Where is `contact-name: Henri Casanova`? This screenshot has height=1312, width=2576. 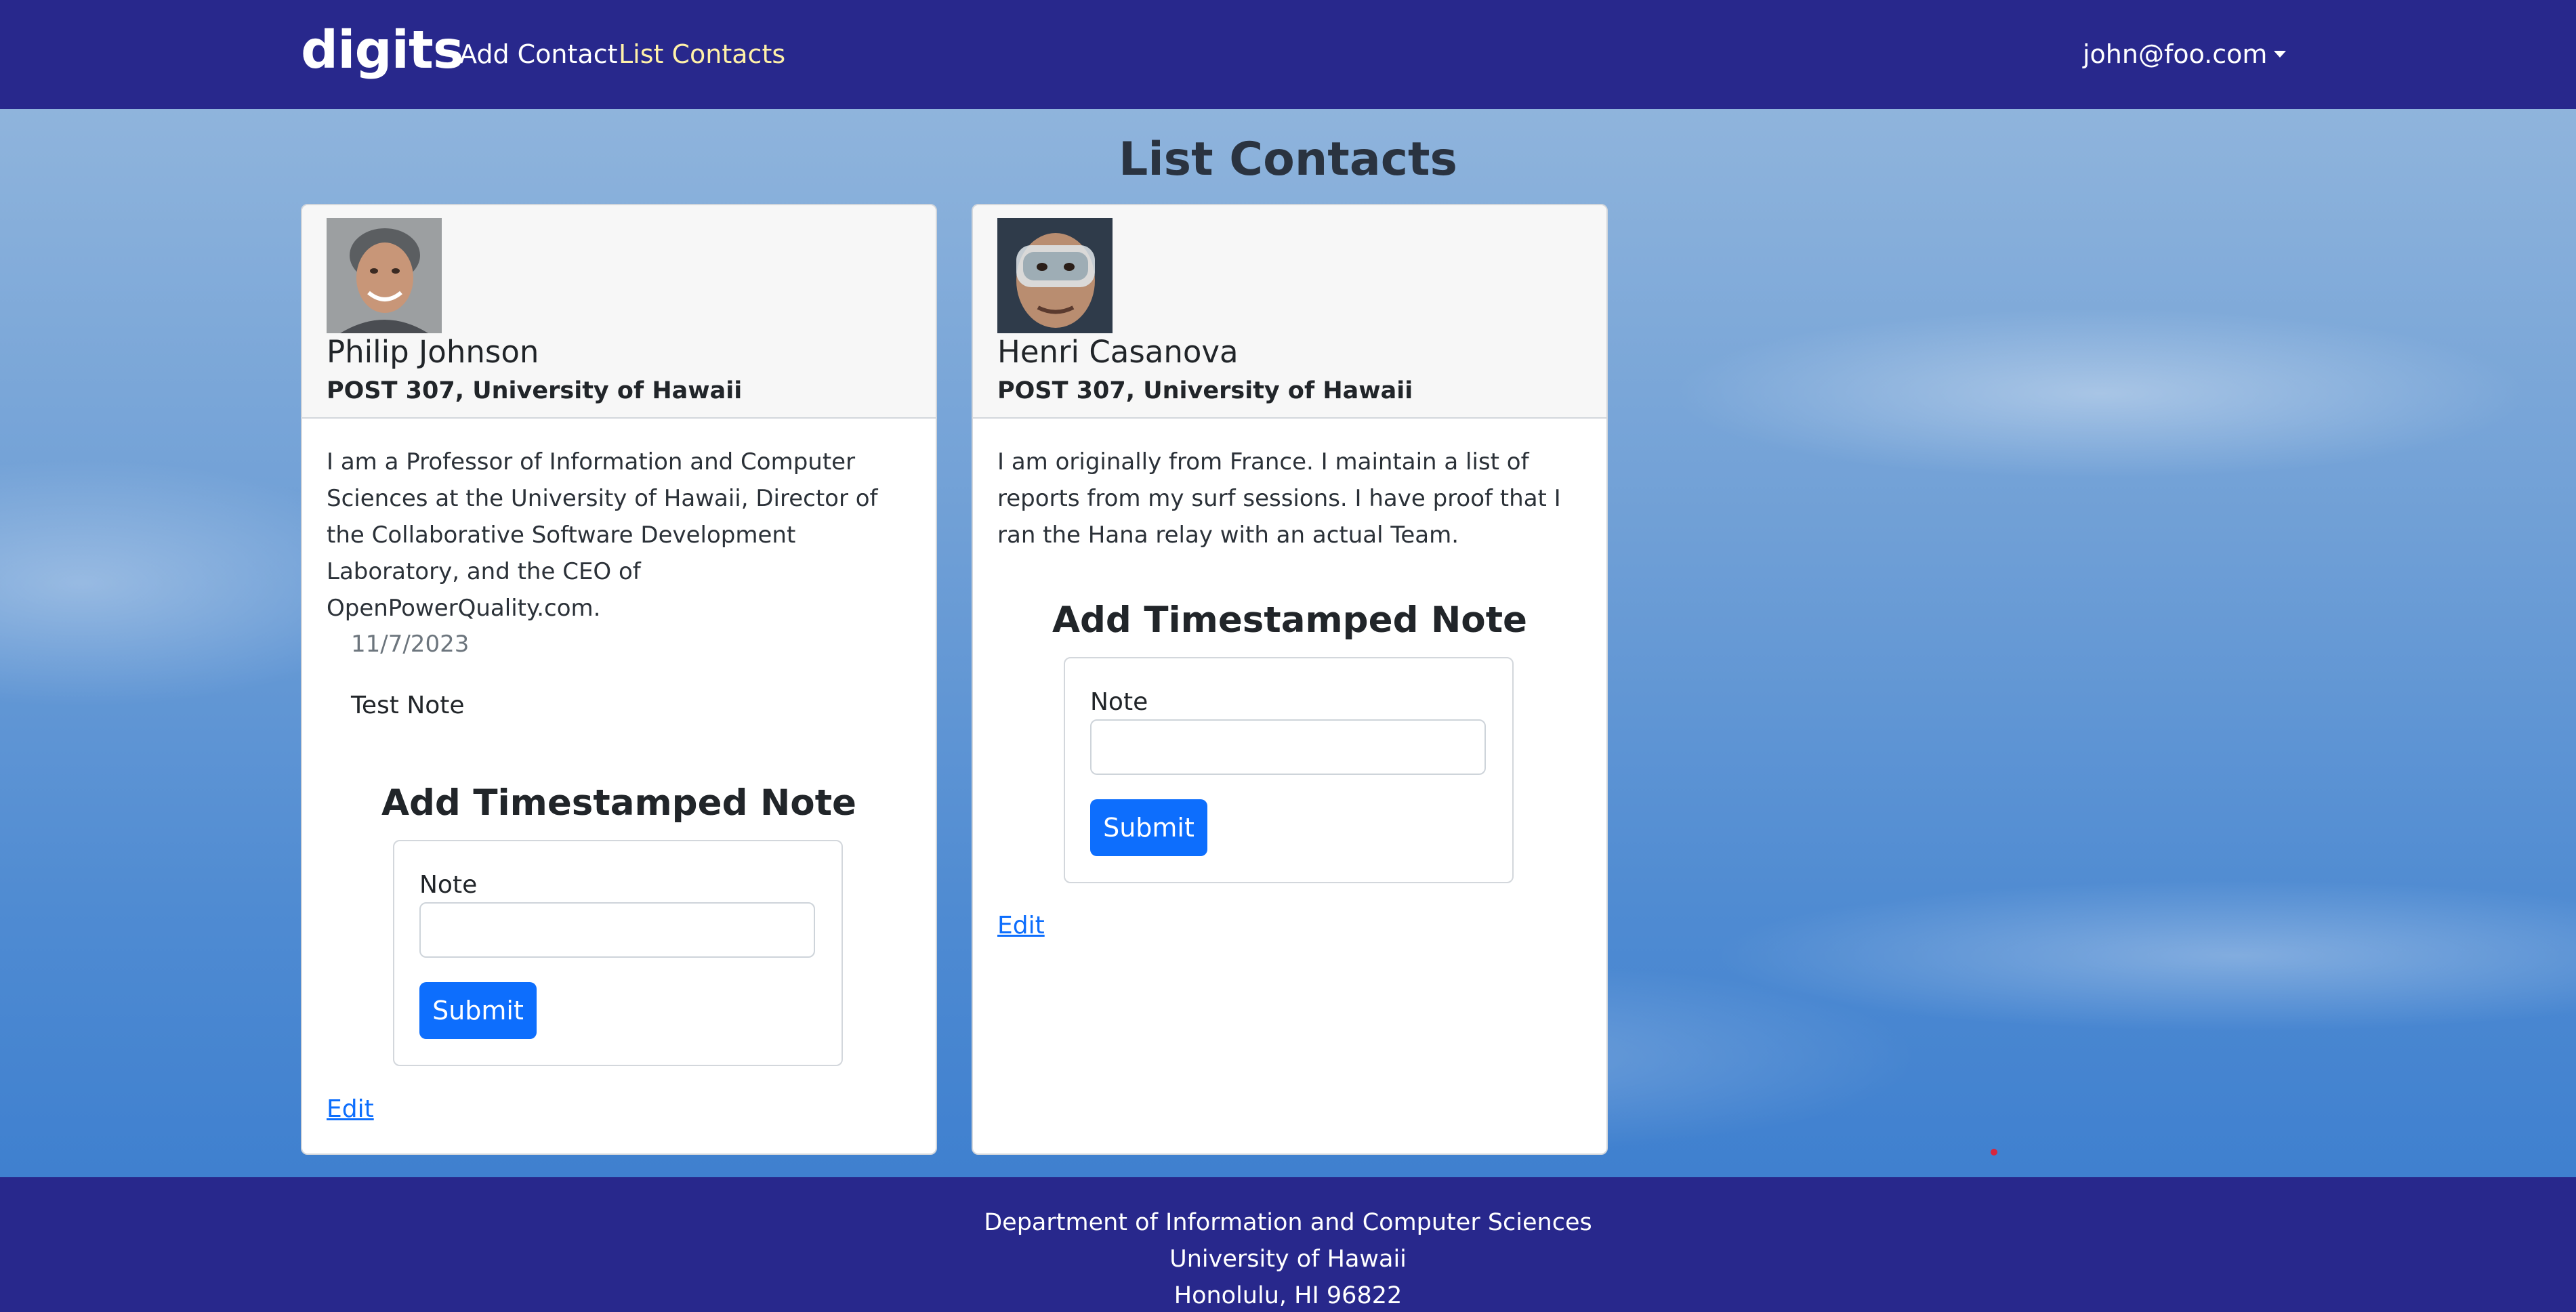 contact-name: Henri Casanova is located at coordinates (1118, 352).